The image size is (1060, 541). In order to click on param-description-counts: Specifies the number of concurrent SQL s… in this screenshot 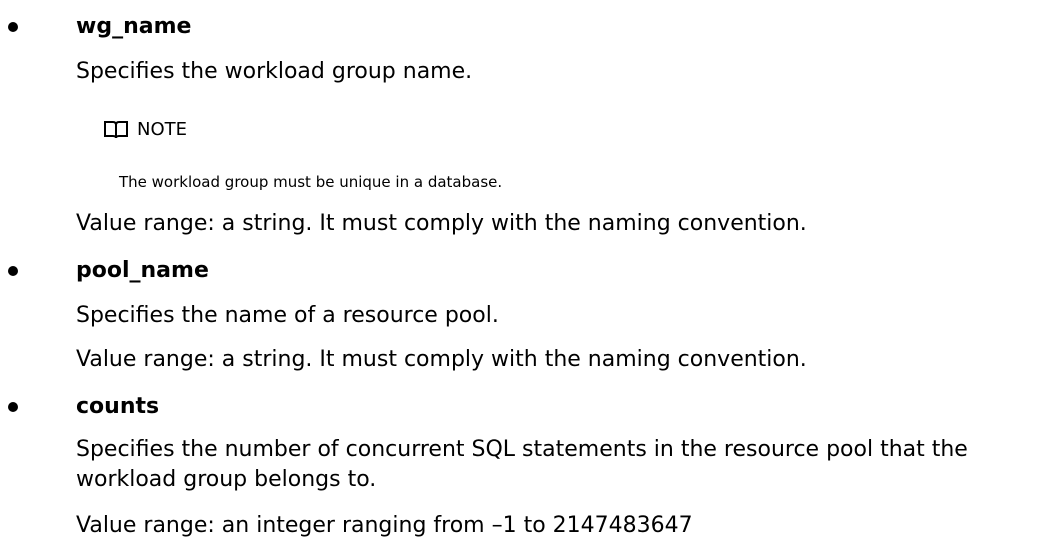, I will do `click(522, 464)`.